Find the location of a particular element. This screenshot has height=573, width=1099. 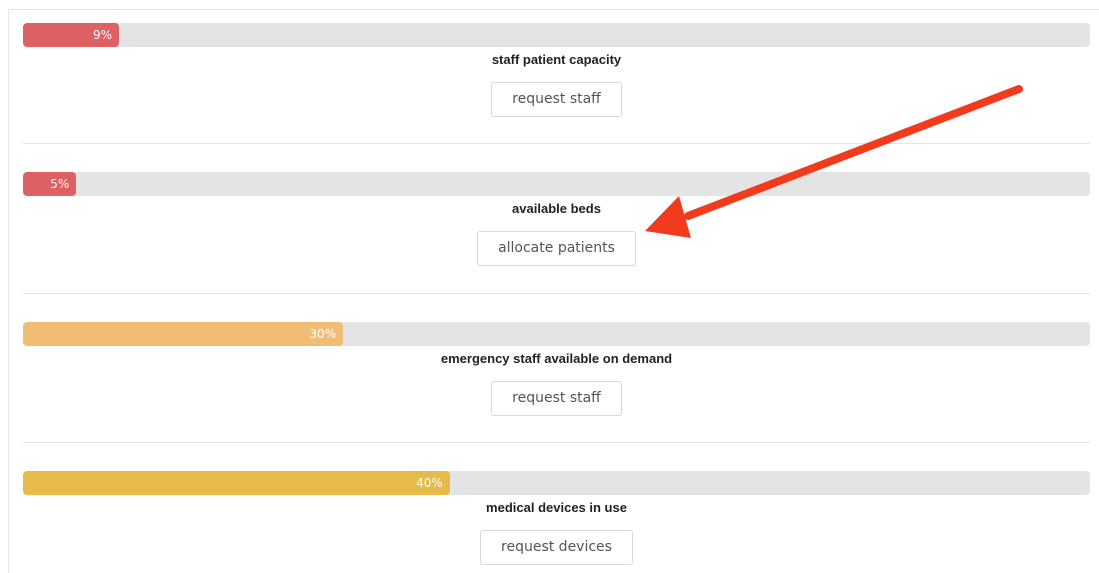

progress-bar-track: 5% is located at coordinates (556, 184).